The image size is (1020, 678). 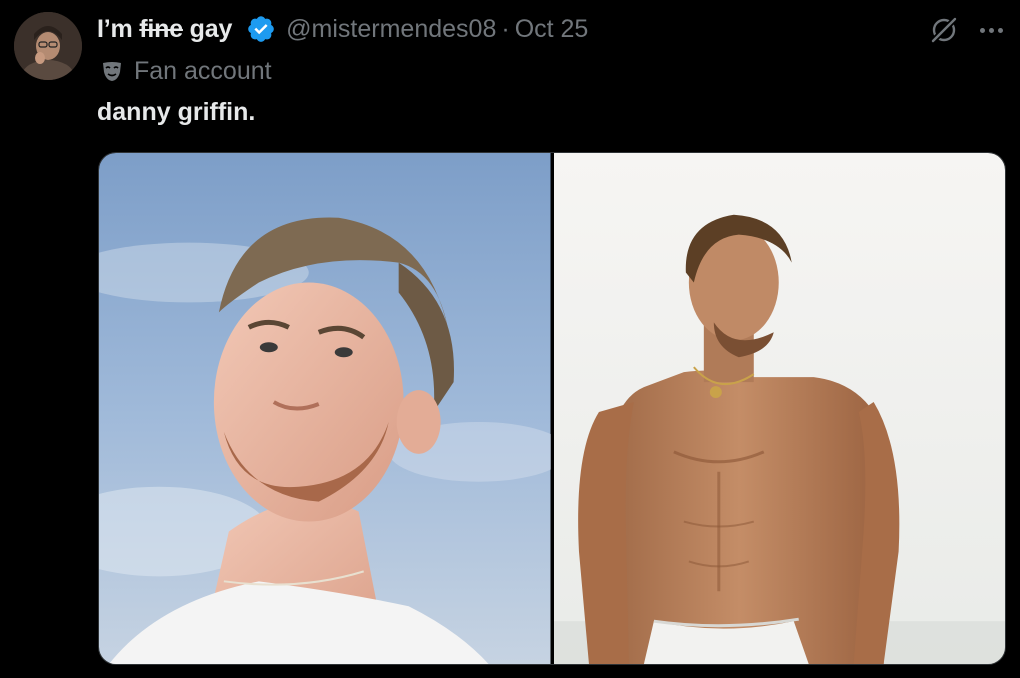 What do you see at coordinates (161, 28) in the screenshot?
I see `struck-word: fine` at bounding box center [161, 28].